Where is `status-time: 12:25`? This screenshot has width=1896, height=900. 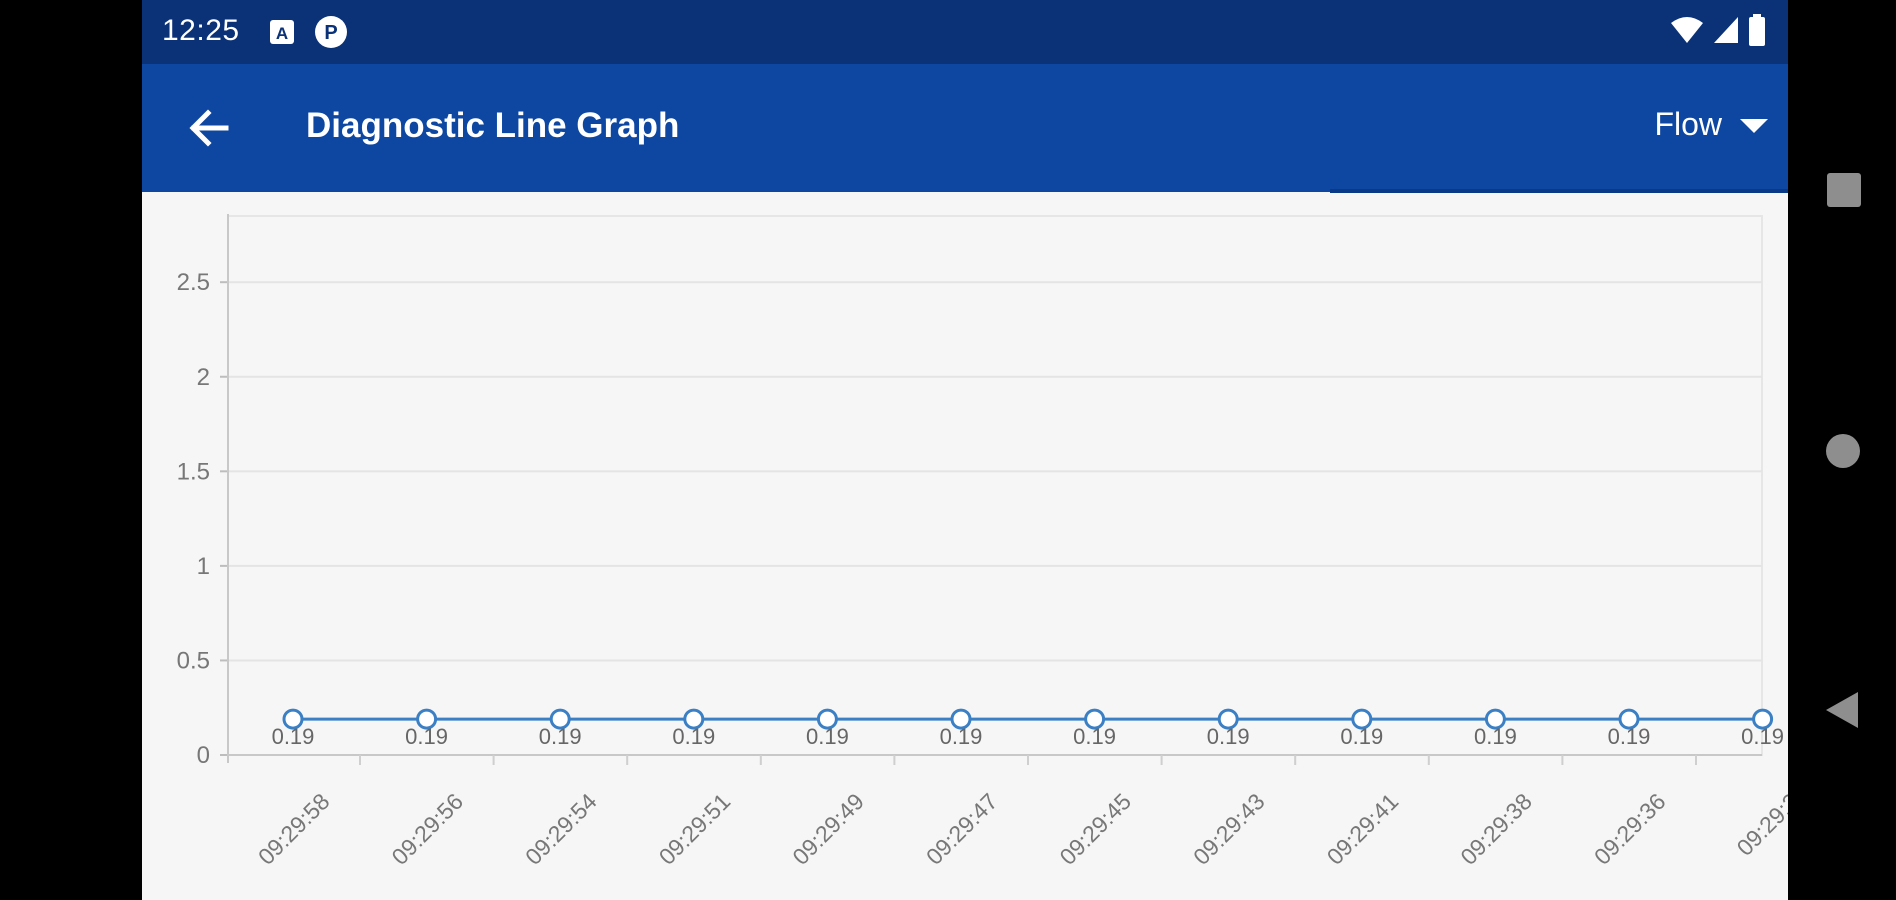 status-time: 12:25 is located at coordinates (201, 30).